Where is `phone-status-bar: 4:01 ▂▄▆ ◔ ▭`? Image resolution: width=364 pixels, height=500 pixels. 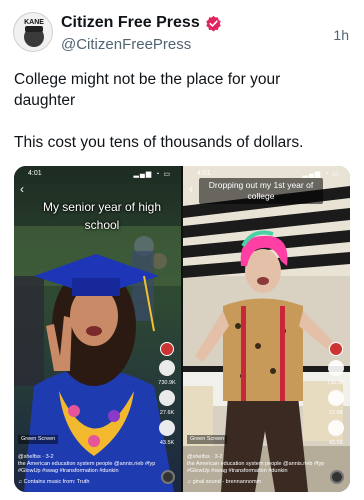 phone-status-bar: 4:01 ▂▄▆ ◔ ▭ is located at coordinates (97, 174).